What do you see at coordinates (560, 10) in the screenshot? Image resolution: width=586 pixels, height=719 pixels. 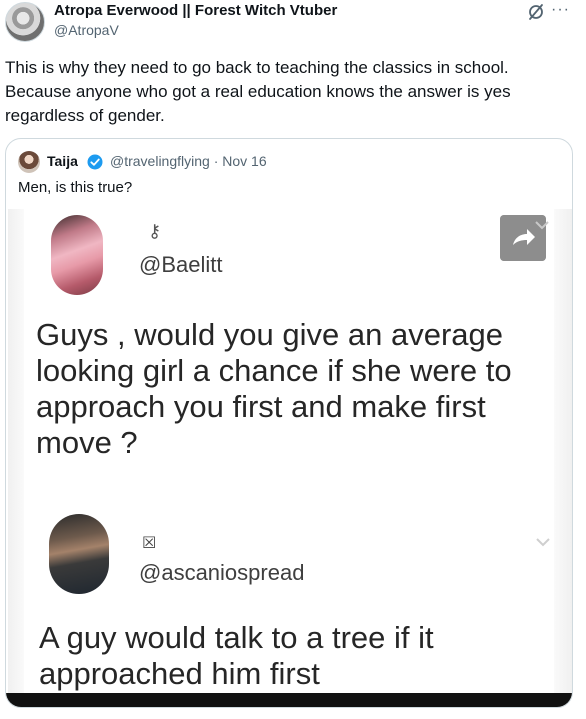 I see `more-icon: ···` at bounding box center [560, 10].